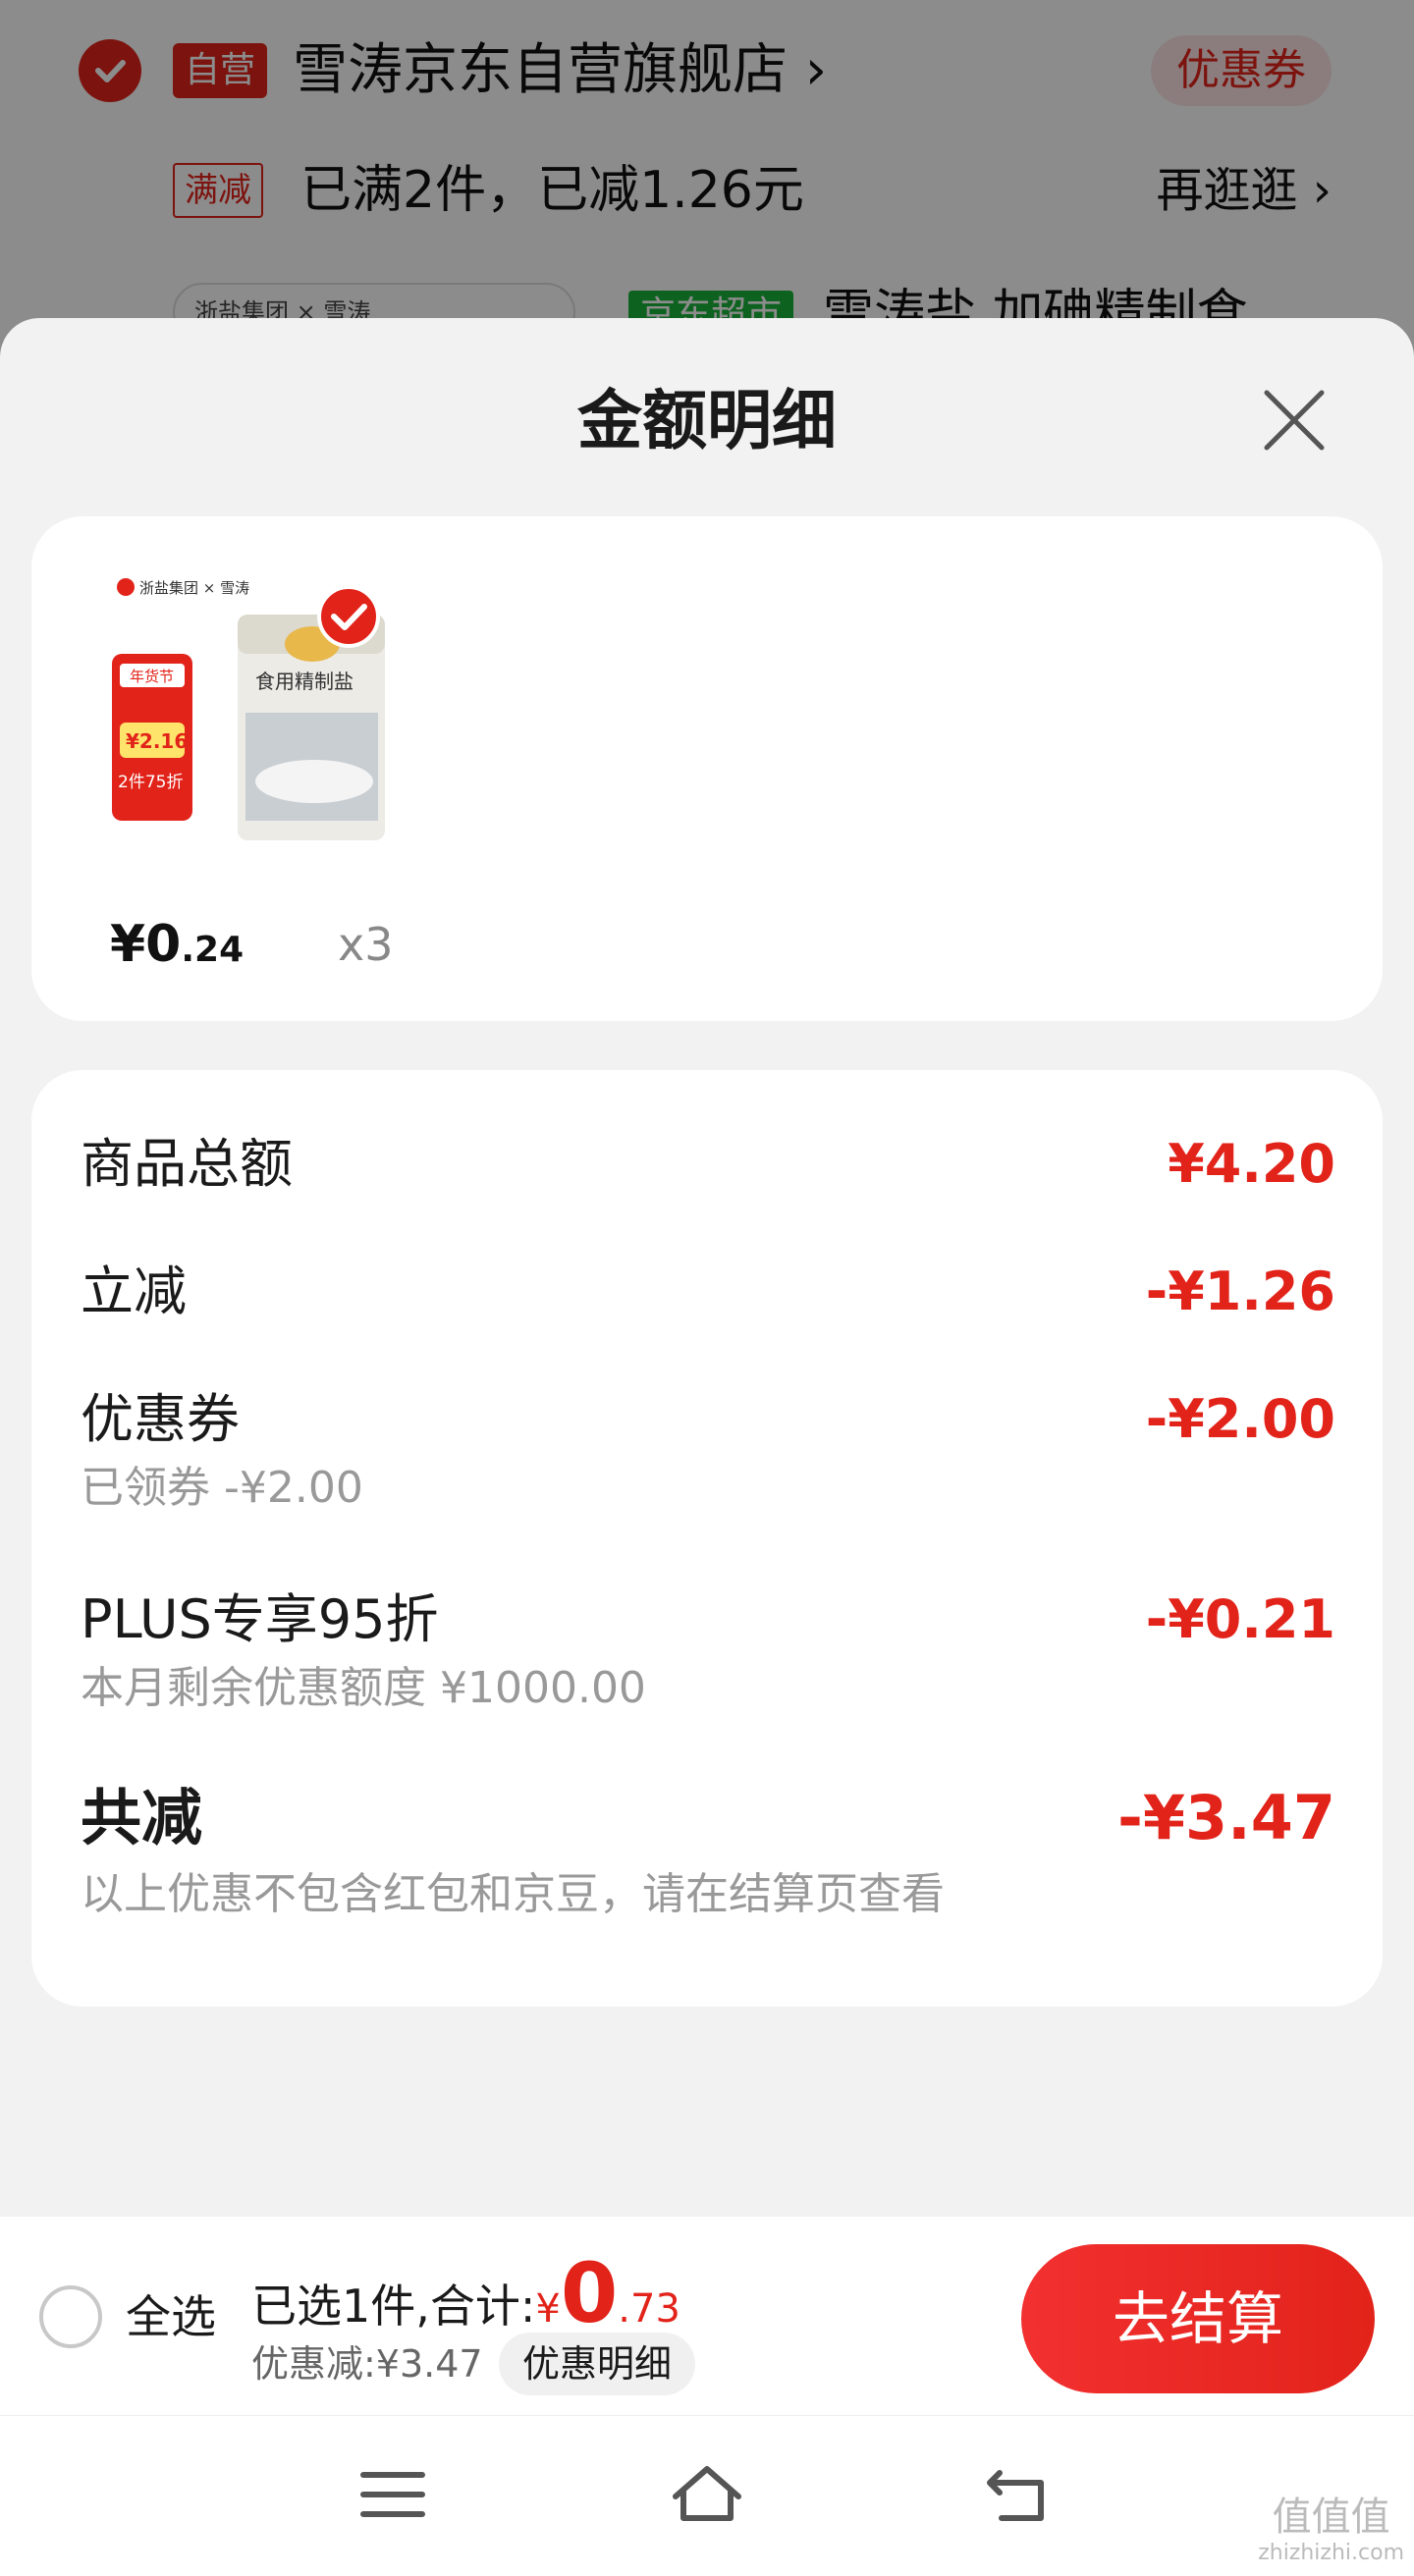 The height and width of the screenshot is (2576, 1414). What do you see at coordinates (150, 782) in the screenshot?
I see `image-discount-text: 2件75折` at bounding box center [150, 782].